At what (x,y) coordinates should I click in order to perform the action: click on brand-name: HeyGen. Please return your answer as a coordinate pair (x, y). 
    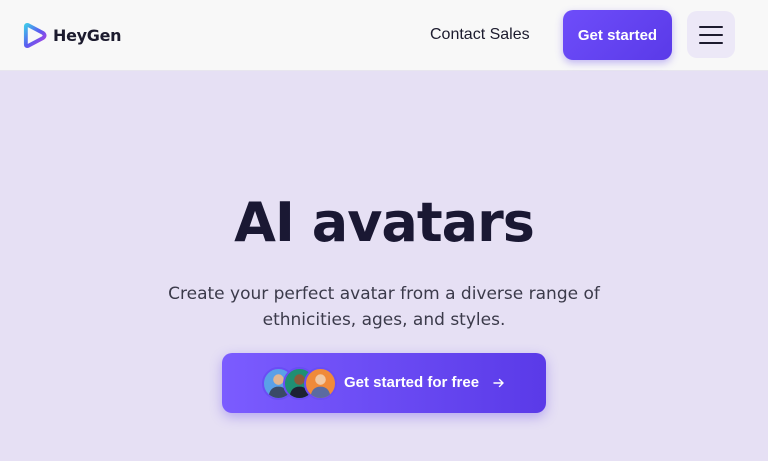
    Looking at the image, I should click on (87, 35).